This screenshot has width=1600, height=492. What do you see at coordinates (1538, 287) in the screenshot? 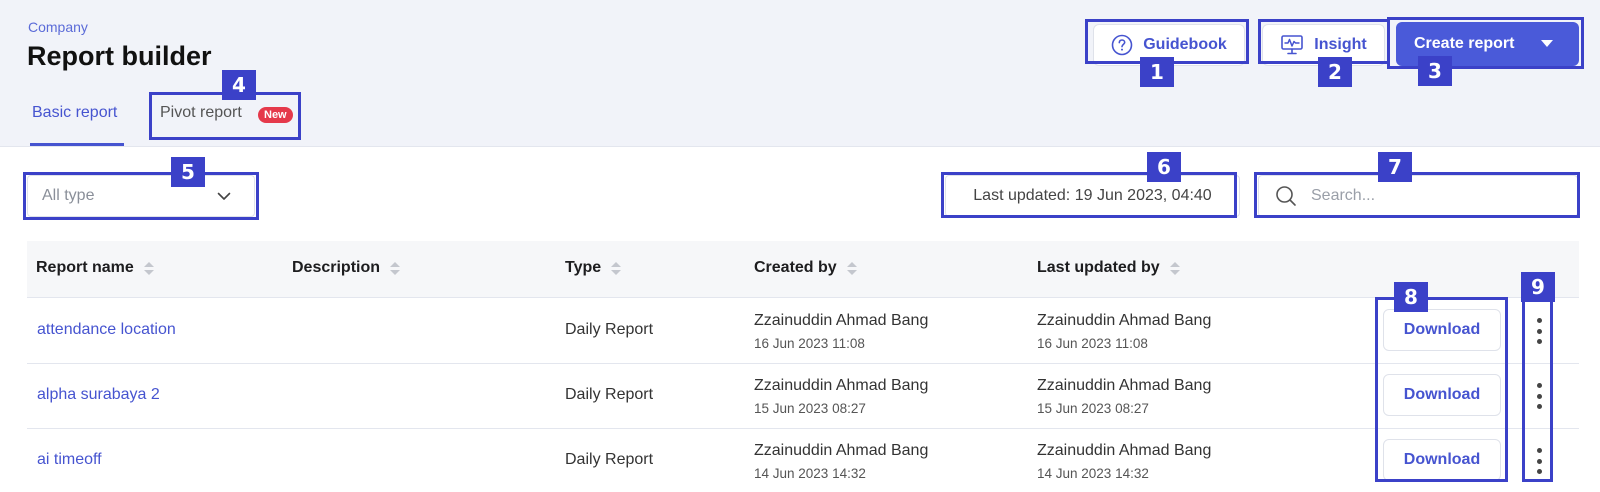
I see `annotation-label-9: 9` at bounding box center [1538, 287].